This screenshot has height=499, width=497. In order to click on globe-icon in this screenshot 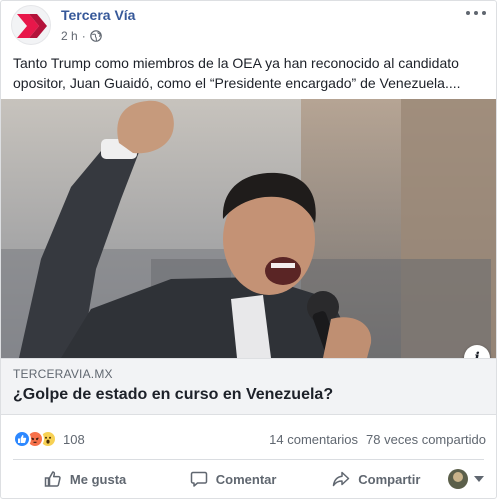, I will do `click(95, 36)`.